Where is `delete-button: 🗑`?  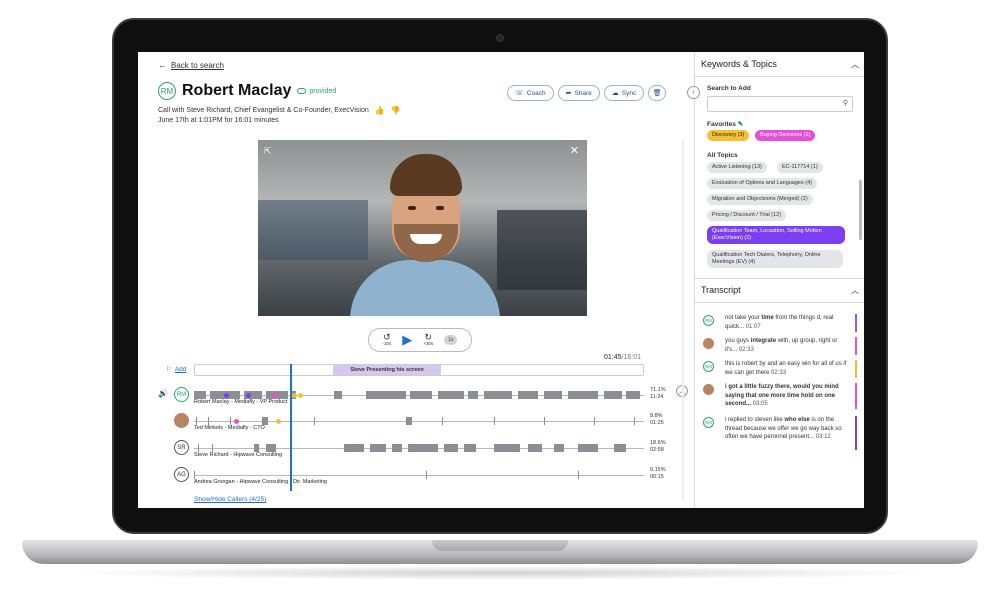 delete-button: 🗑 is located at coordinates (657, 93).